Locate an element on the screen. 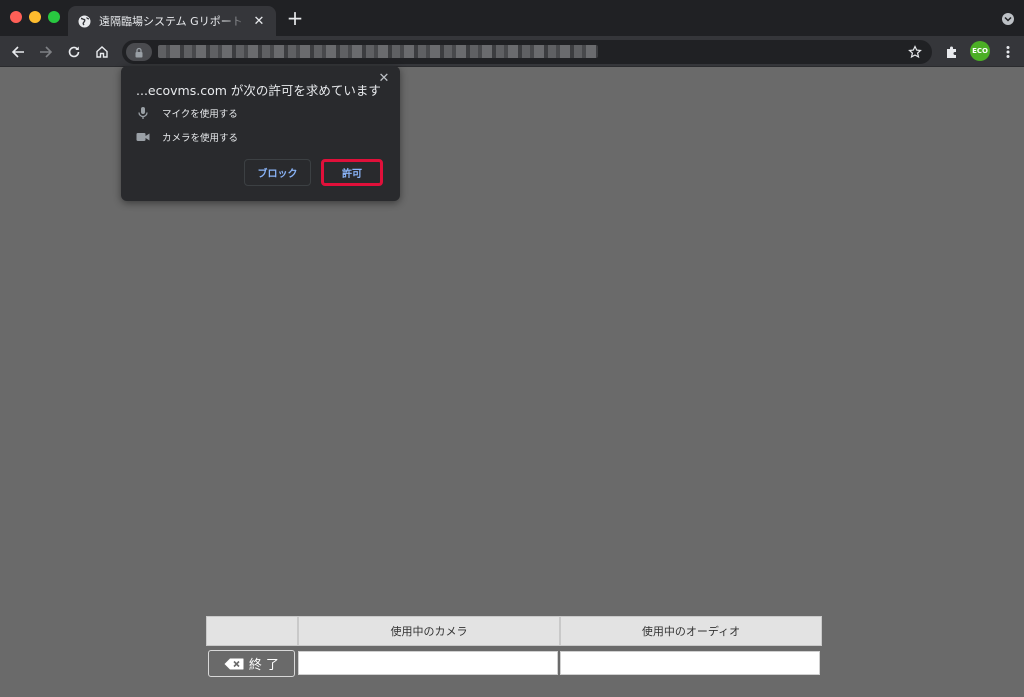  browser-toolbar: ECO is located at coordinates (512, 51).